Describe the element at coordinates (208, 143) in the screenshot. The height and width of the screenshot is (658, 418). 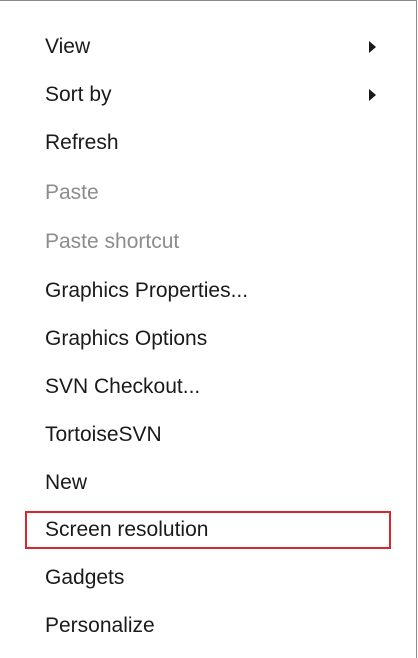
I see `menu-item-refresh: Refresh` at that location.